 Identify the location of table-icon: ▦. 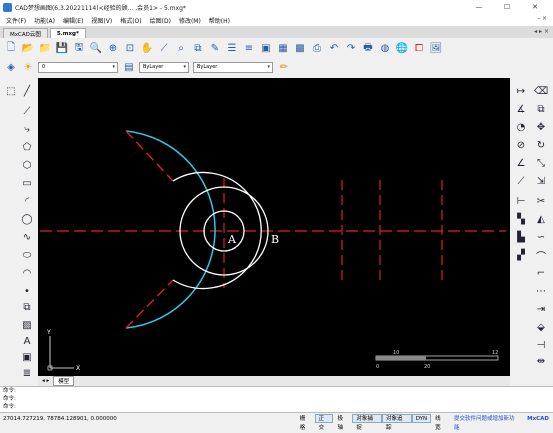
(283, 48).